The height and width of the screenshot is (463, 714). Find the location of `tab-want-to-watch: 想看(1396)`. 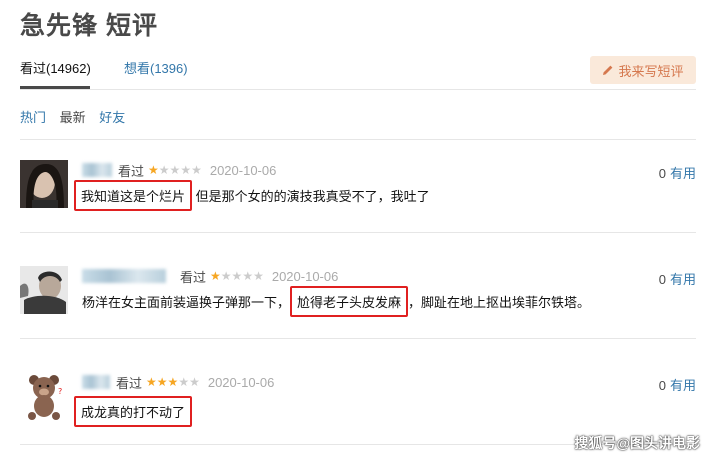

tab-want-to-watch: 想看(1396) is located at coordinates (156, 67).